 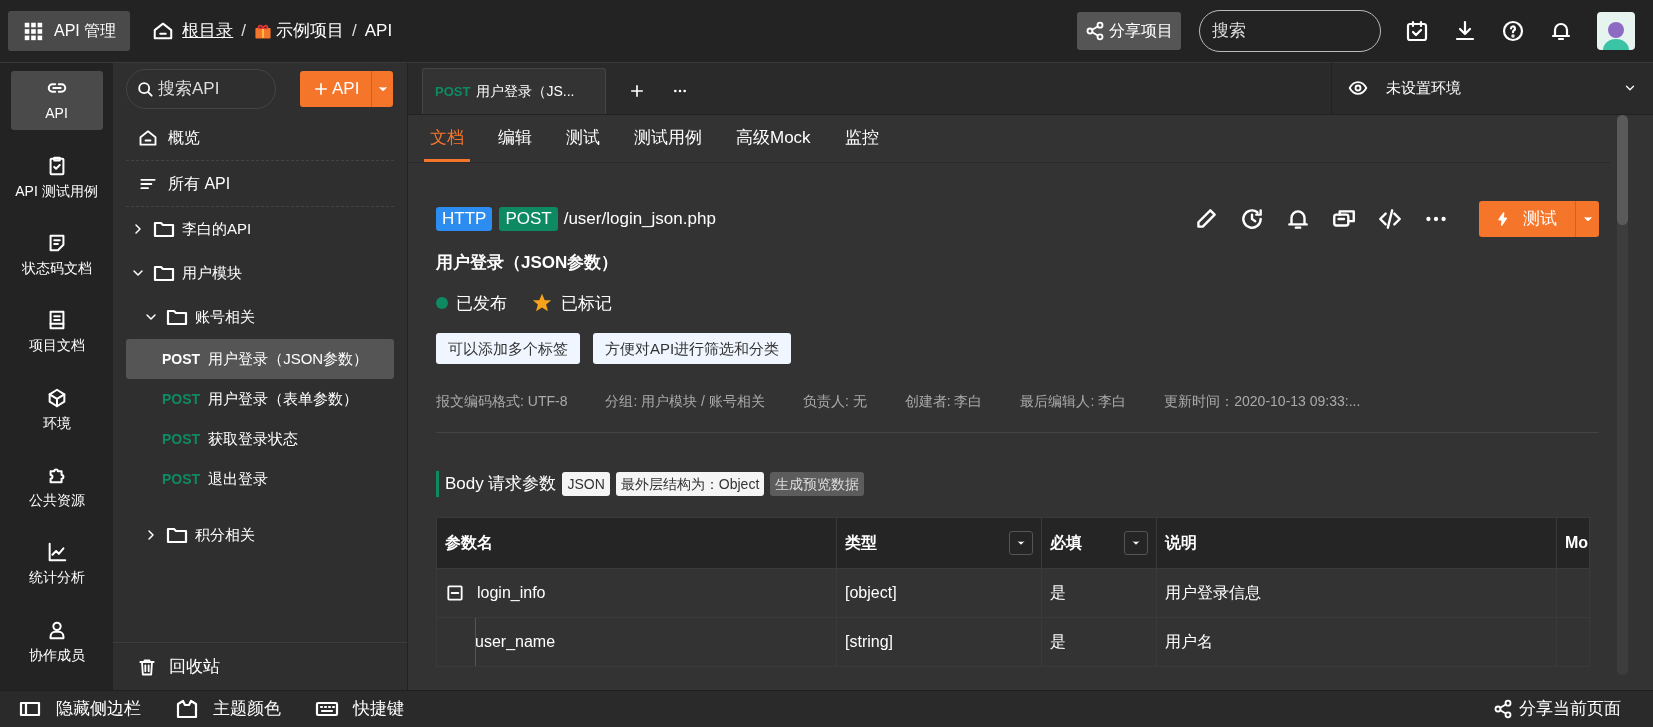 What do you see at coordinates (586, 483) in the screenshot?
I see `badge: JSON` at bounding box center [586, 483].